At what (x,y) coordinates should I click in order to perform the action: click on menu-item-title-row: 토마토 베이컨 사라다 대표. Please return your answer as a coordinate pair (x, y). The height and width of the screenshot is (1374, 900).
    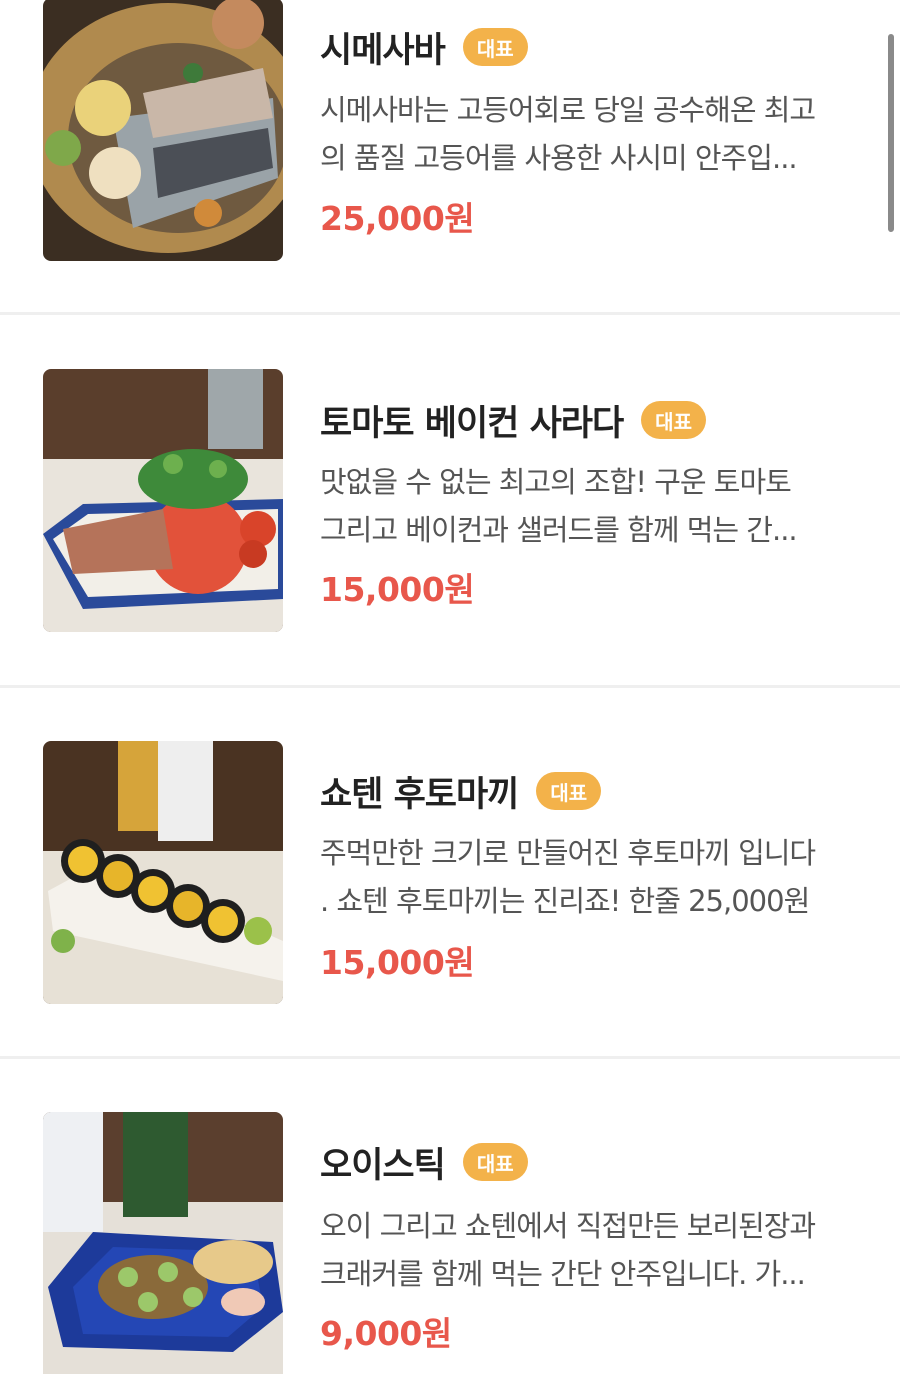
    Looking at the image, I should click on (513, 420).